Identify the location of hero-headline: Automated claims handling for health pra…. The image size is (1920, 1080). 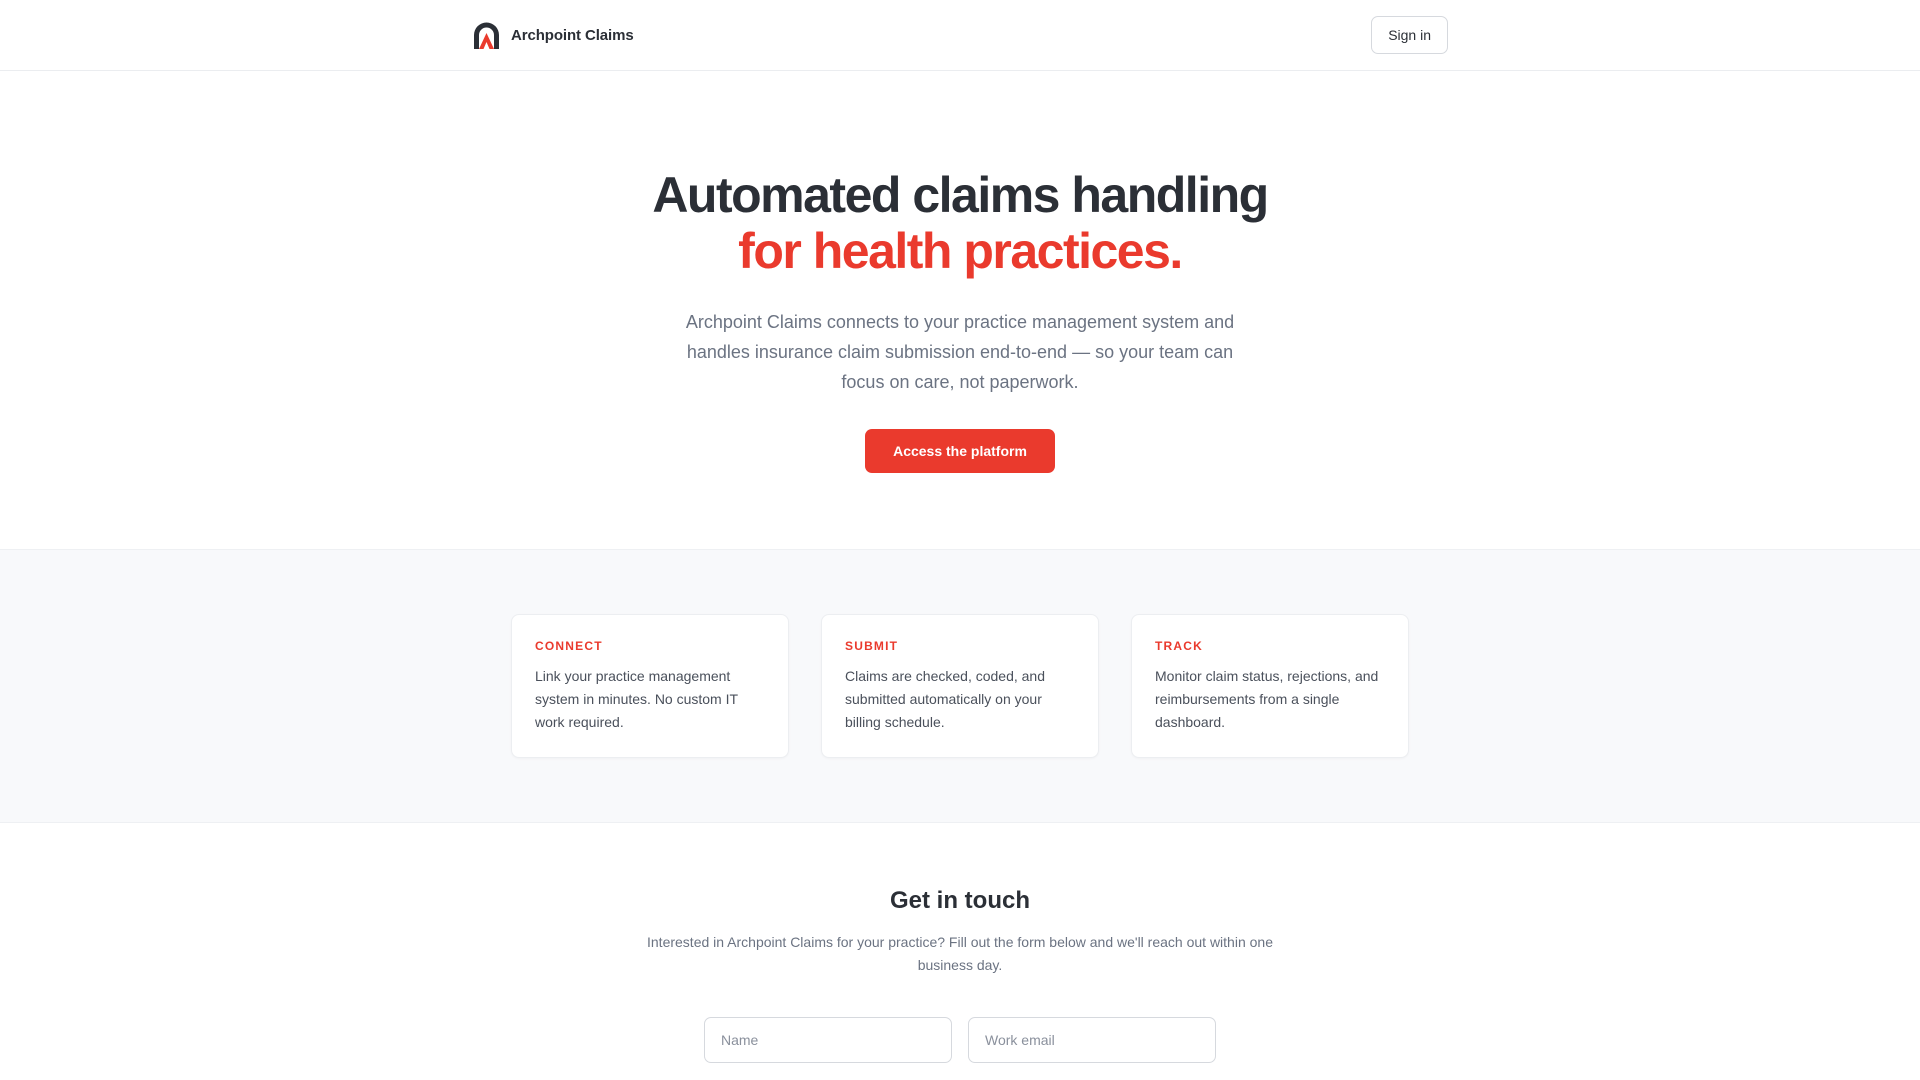
(960, 223).